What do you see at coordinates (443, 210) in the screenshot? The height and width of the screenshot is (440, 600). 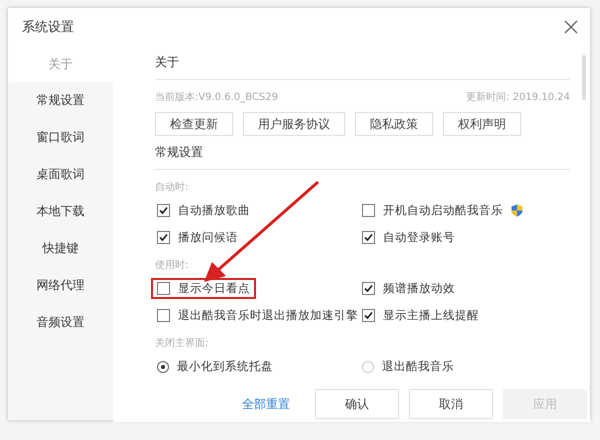 I see `option-label: 开机自动启动酷我音乐` at bounding box center [443, 210].